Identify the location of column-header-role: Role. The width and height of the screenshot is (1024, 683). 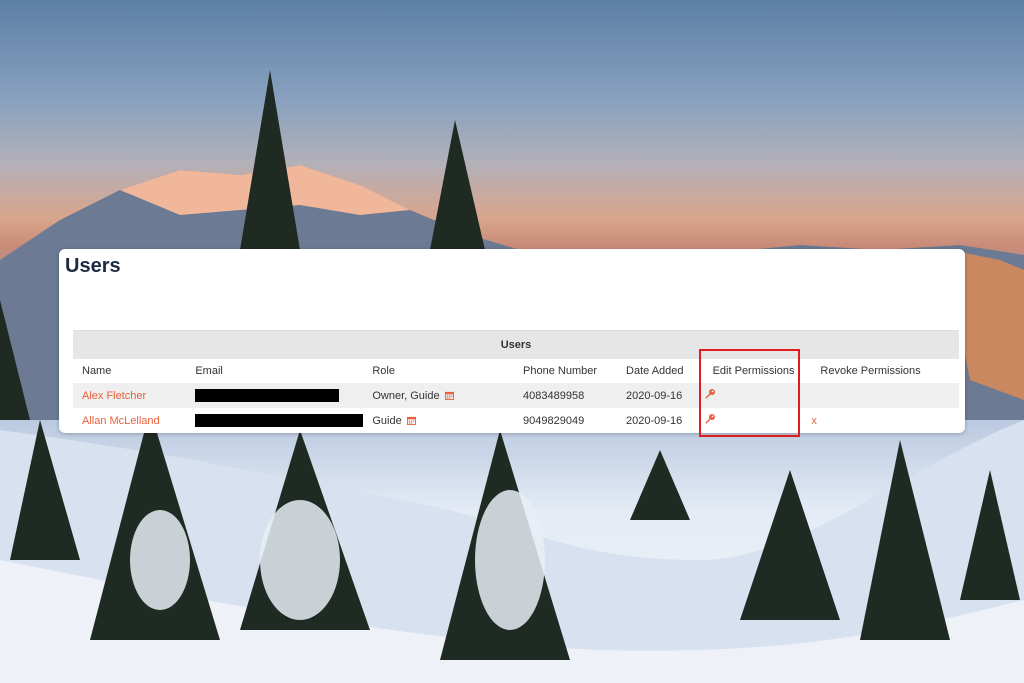
(383, 371).